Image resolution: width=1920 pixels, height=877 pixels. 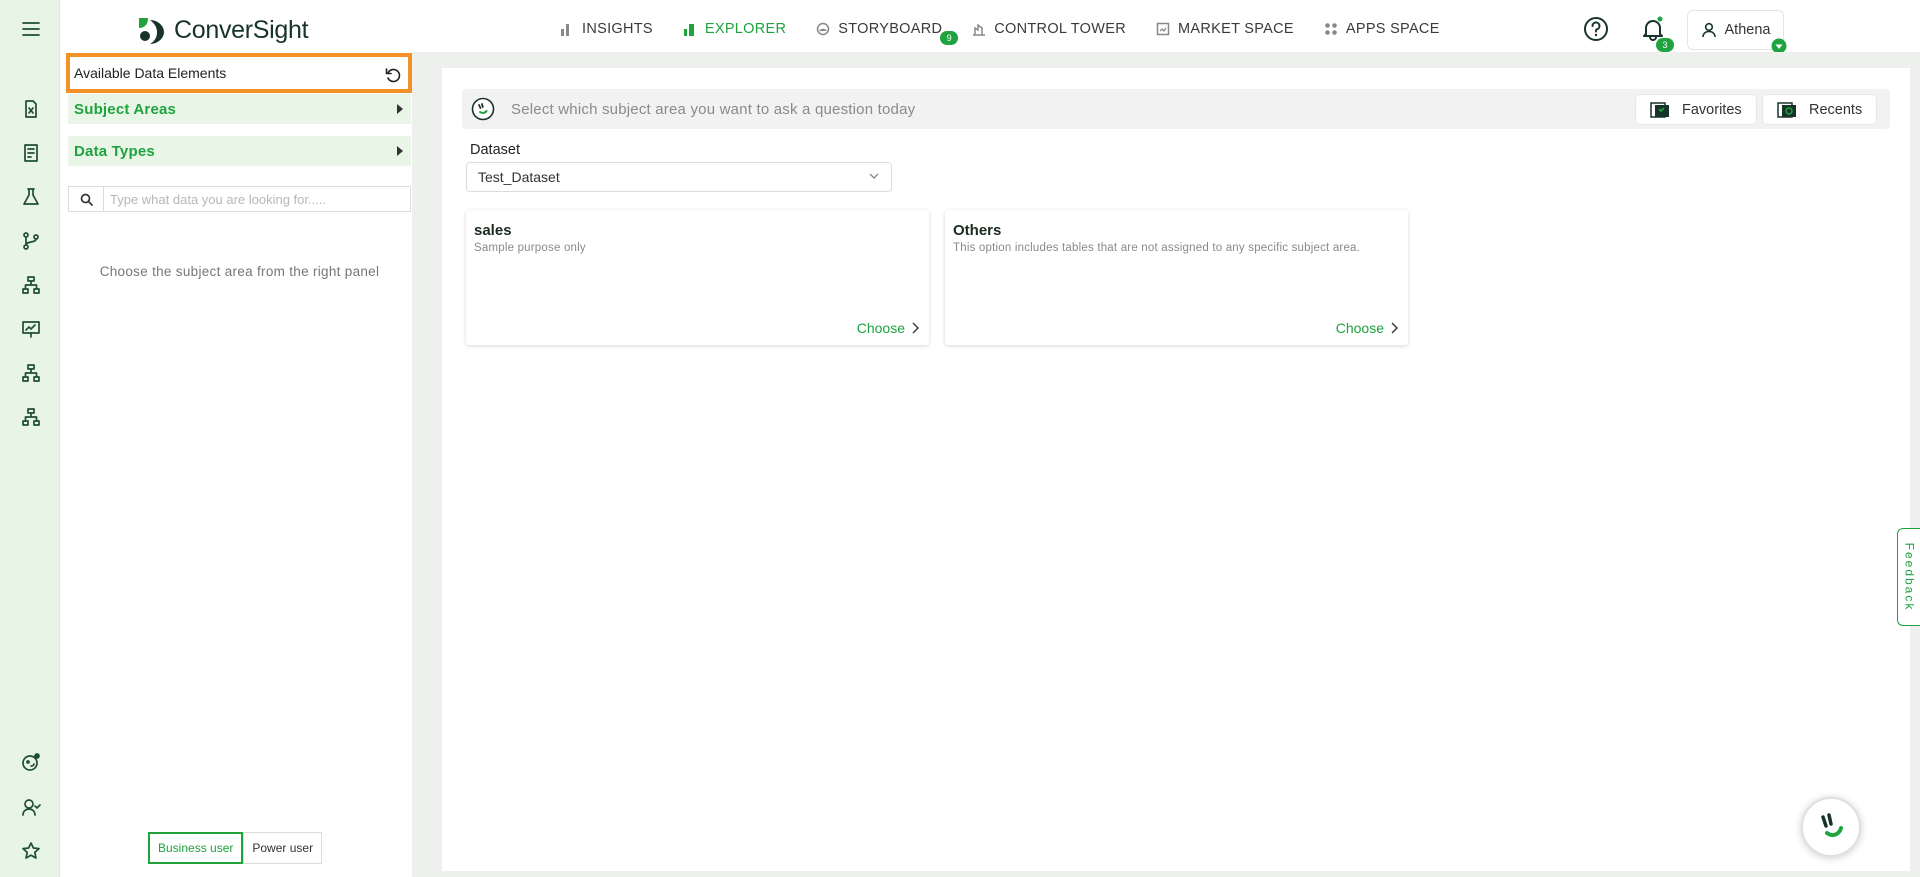 What do you see at coordinates (31, 417) in the screenshot?
I see `org-chart-icon` at bounding box center [31, 417].